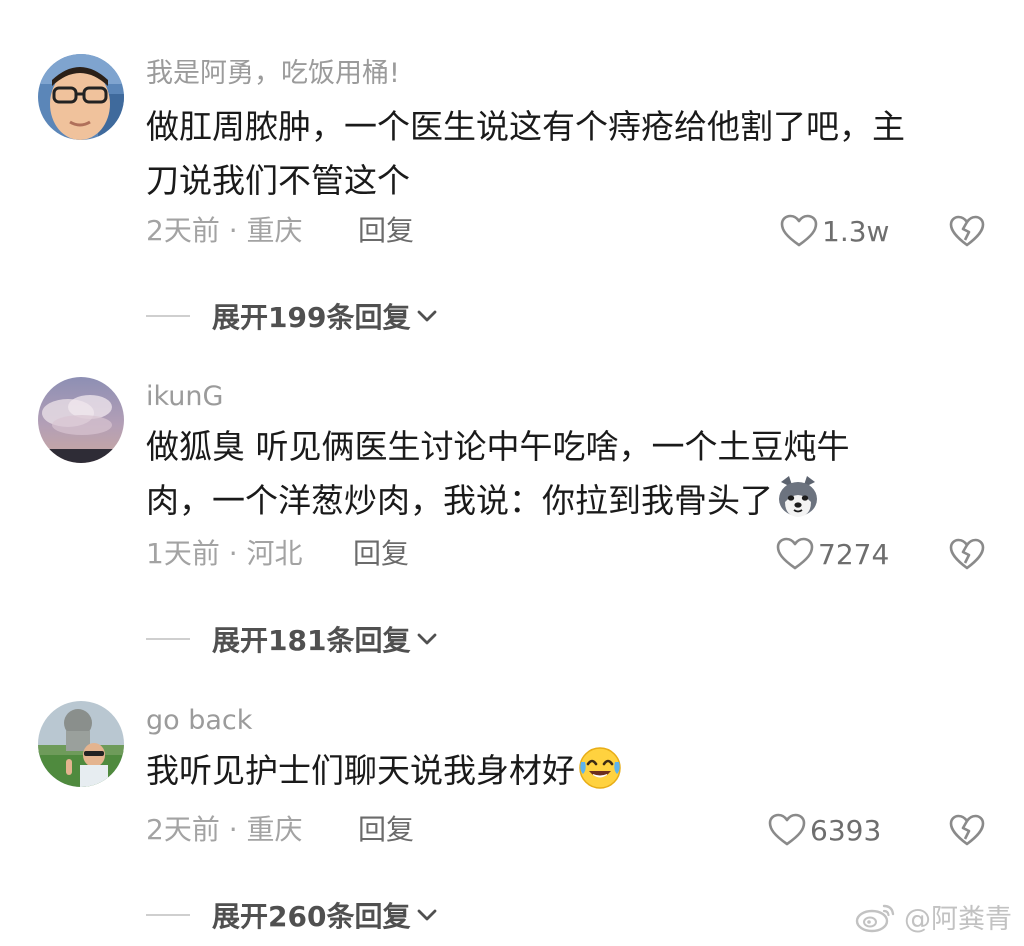 Image resolution: width=1024 pixels, height=946 pixels. I want to click on like-button: 6393, so click(824, 830).